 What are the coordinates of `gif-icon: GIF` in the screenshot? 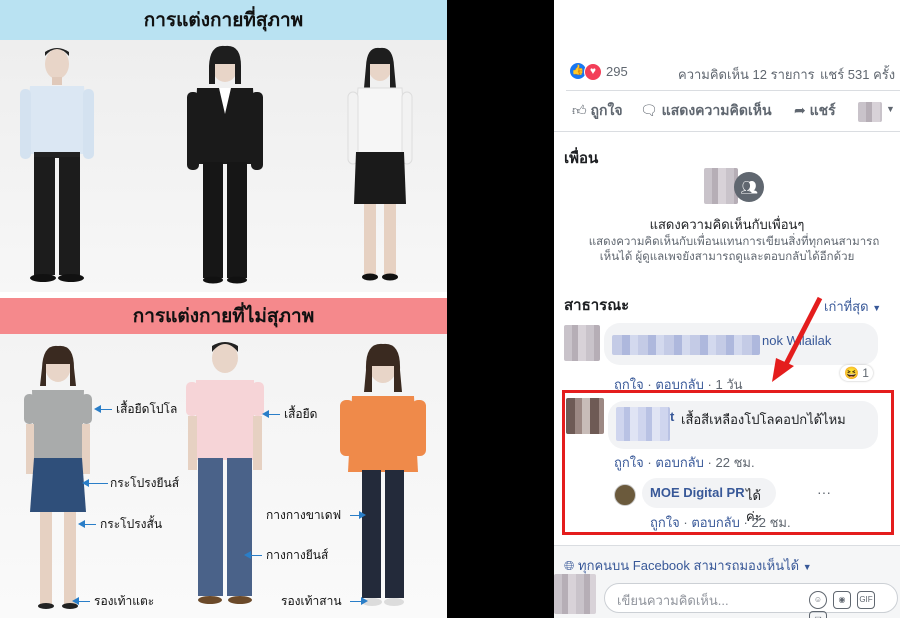 It's located at (866, 600).